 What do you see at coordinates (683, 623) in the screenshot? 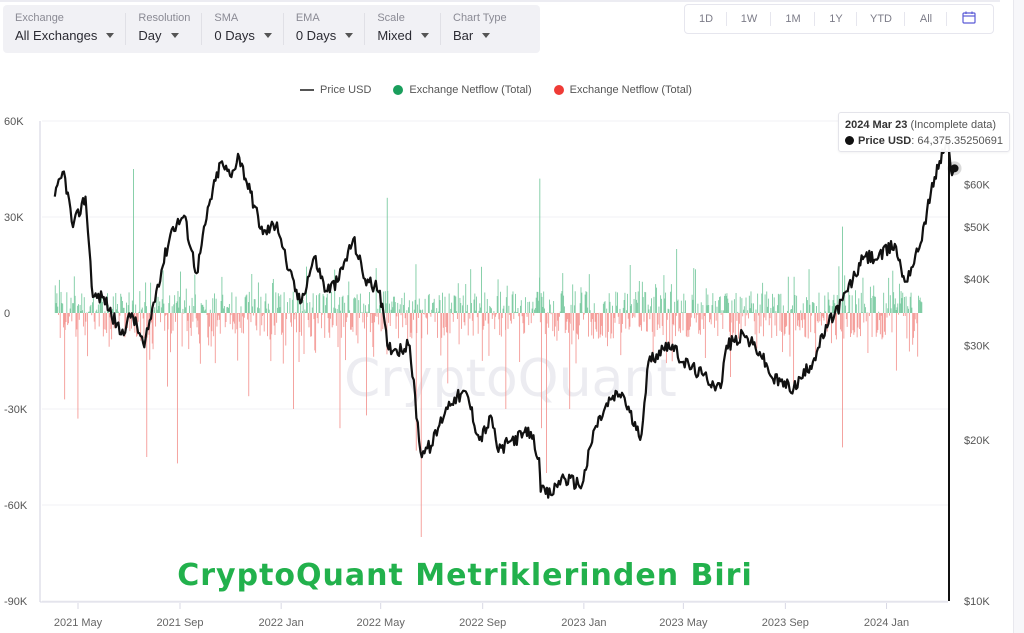
I see `x-tick-label: 2023 May` at bounding box center [683, 623].